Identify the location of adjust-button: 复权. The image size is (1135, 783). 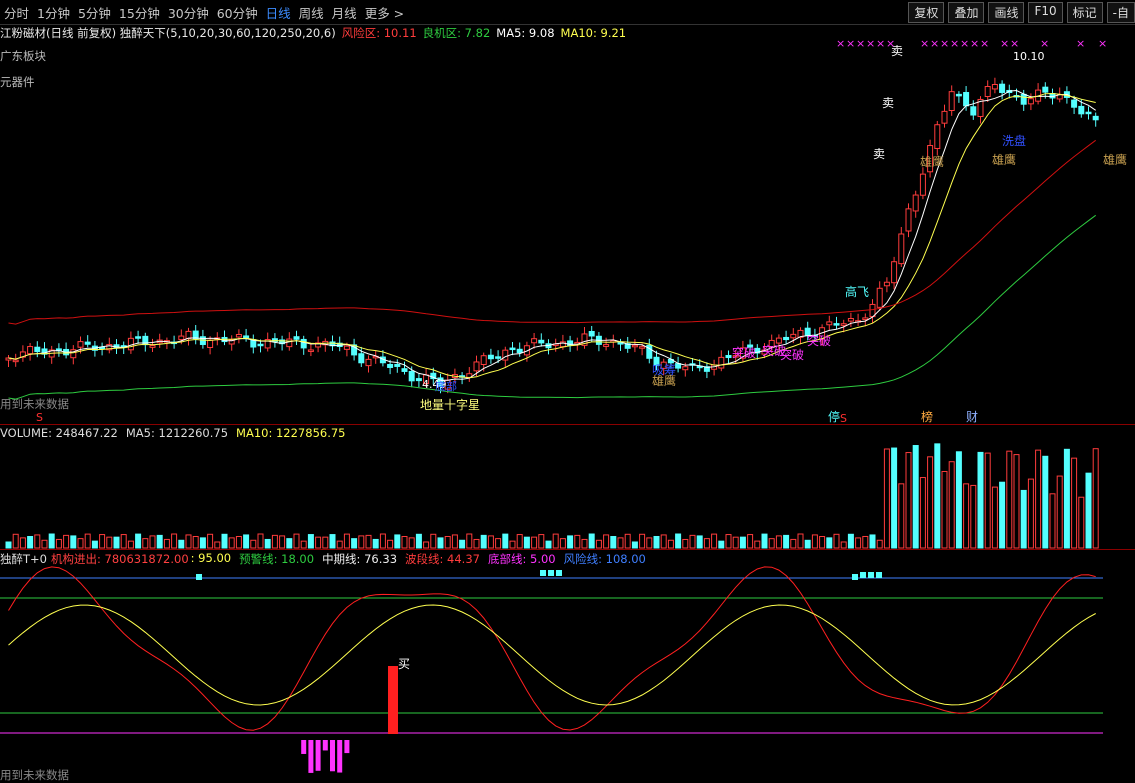
(926, 12).